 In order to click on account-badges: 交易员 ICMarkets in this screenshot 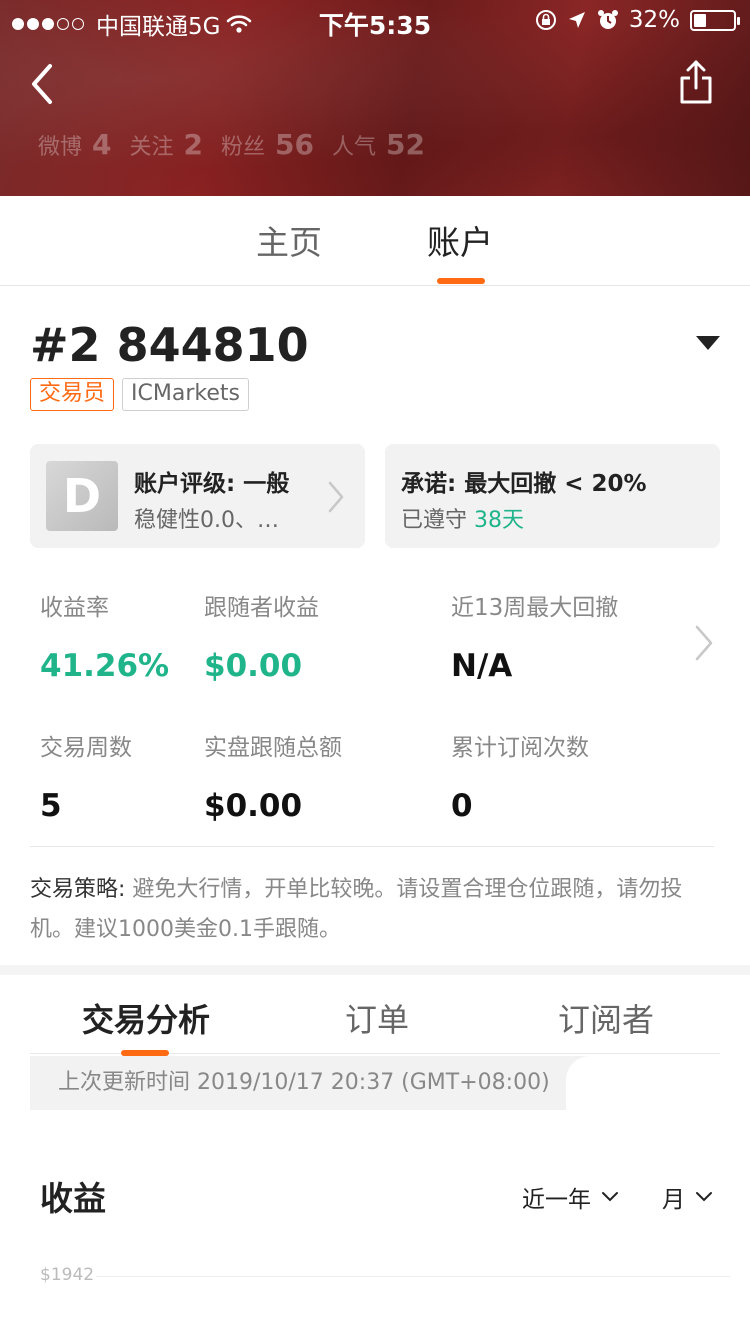, I will do `click(139, 394)`.